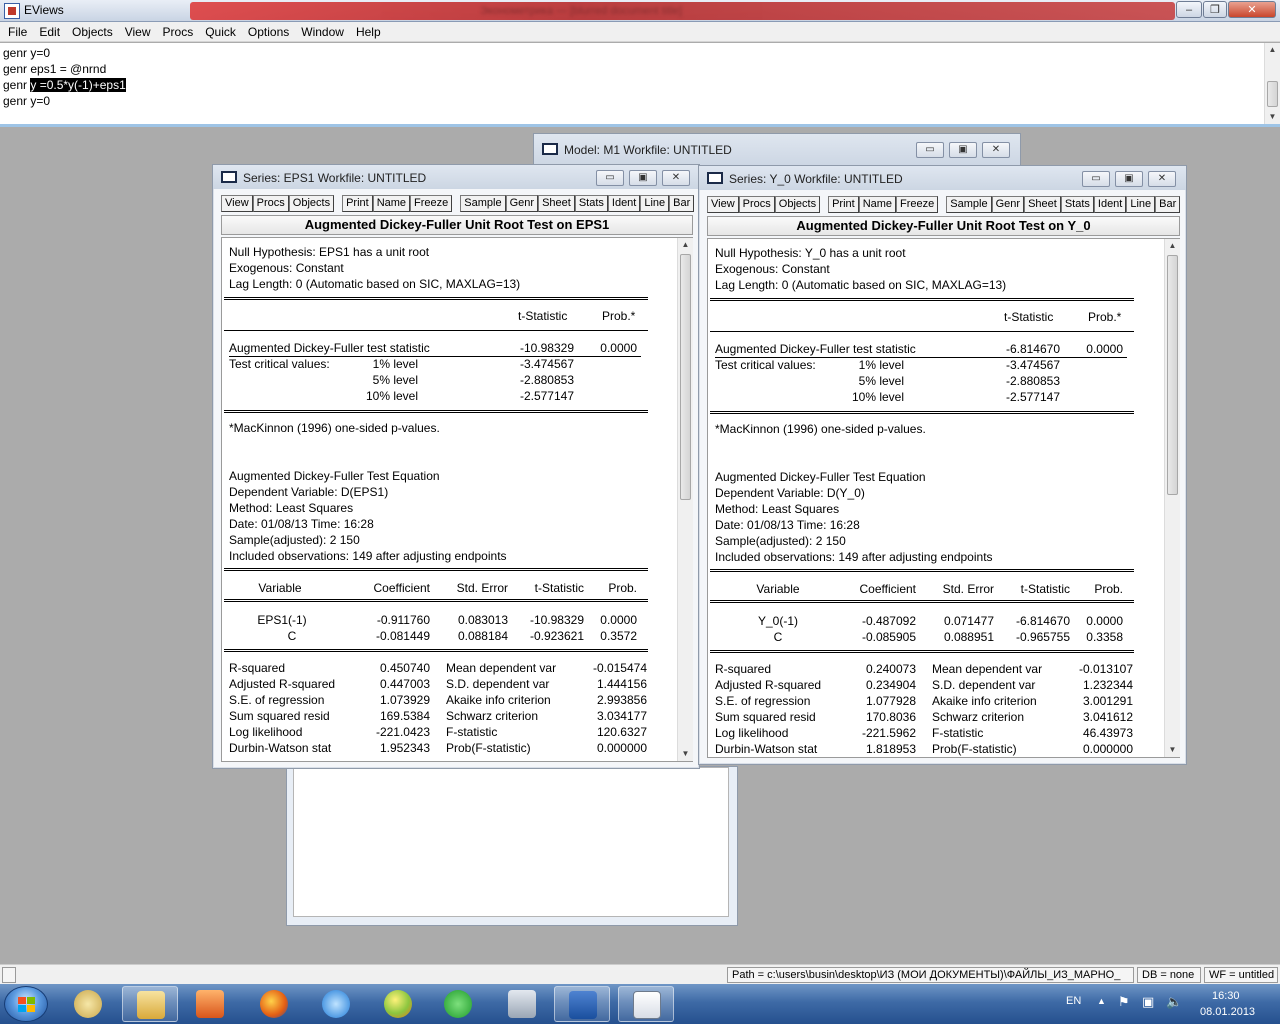  What do you see at coordinates (55, 69) in the screenshot?
I see `command-line: genr eps1 = @nrnd` at bounding box center [55, 69].